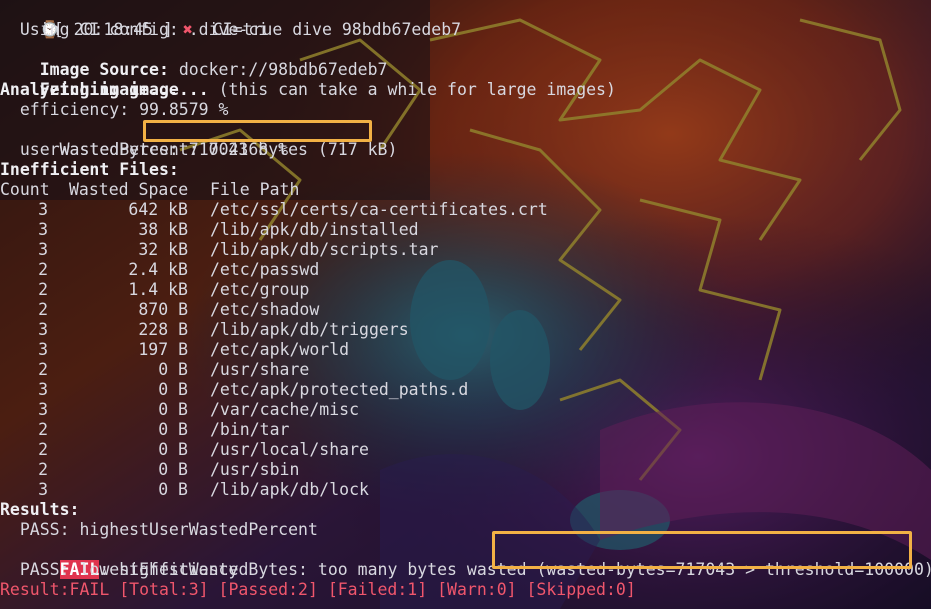 The width and height of the screenshot is (931, 609). Describe the element at coordinates (163, 329) in the screenshot. I see `file-row-wasted-space: 228 B` at that location.